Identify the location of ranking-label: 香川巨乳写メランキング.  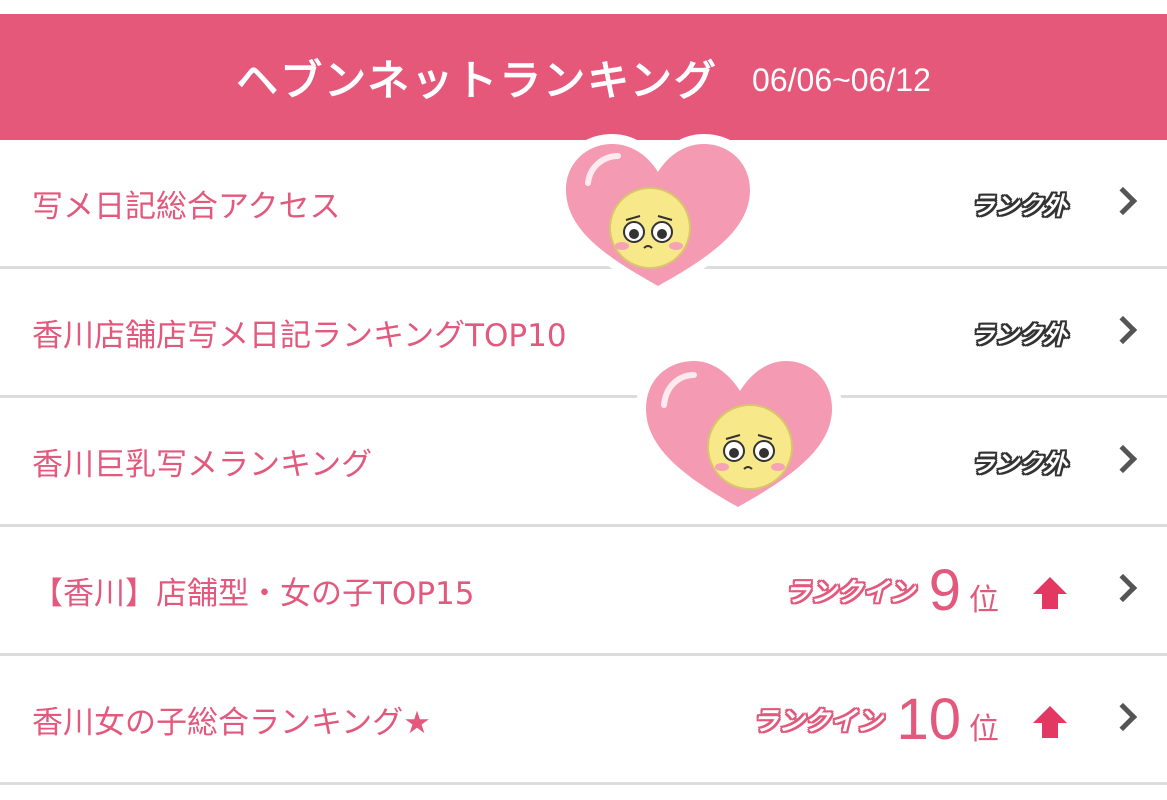
(202, 464).